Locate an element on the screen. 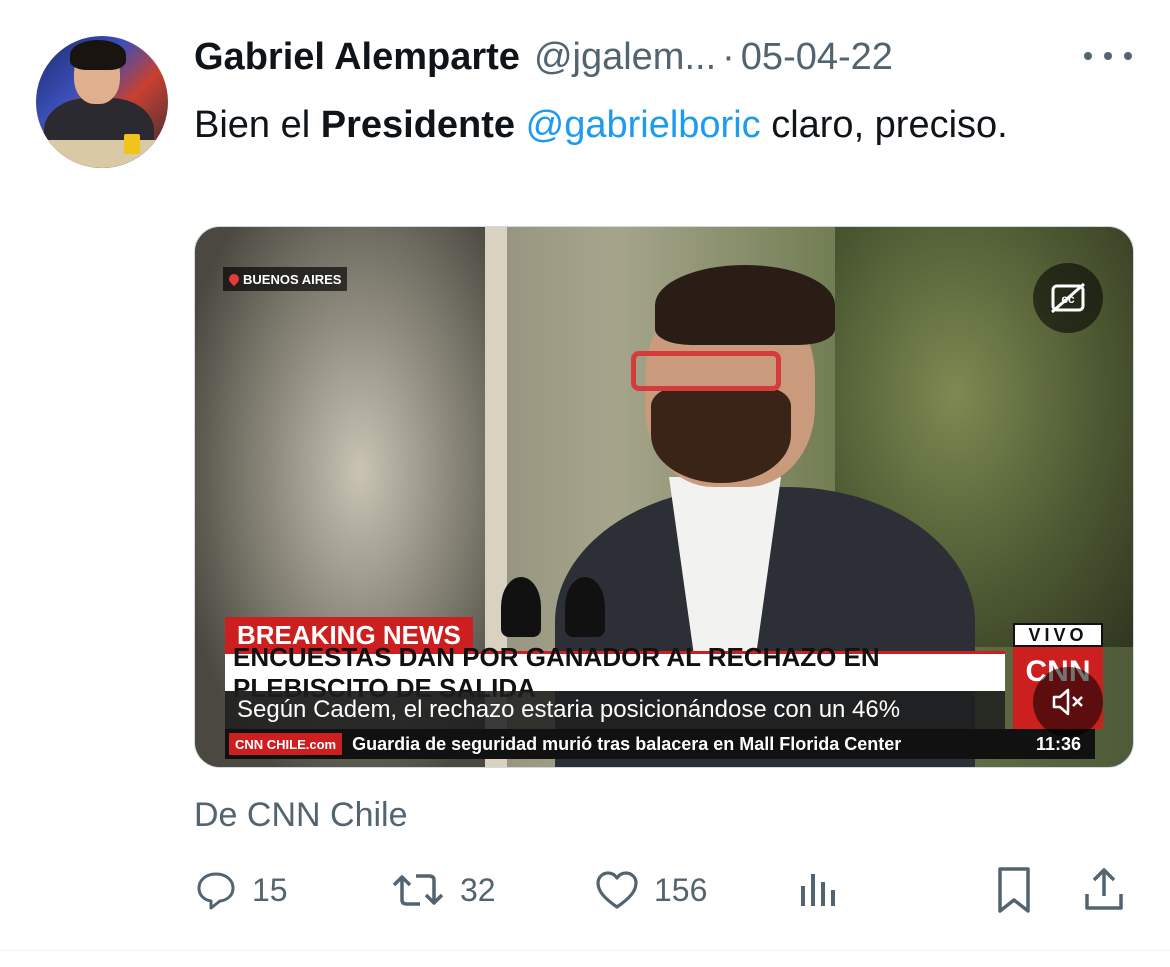 The height and width of the screenshot is (967, 1170). mention-link: @gabrielboric is located at coordinates (643, 125).